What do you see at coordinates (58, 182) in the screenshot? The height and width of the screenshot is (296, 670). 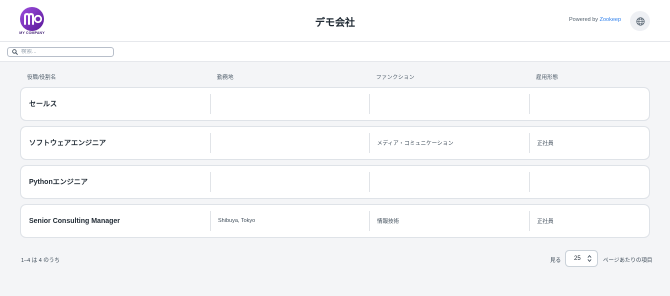 I see `row-role: Pythonエンジニア` at bounding box center [58, 182].